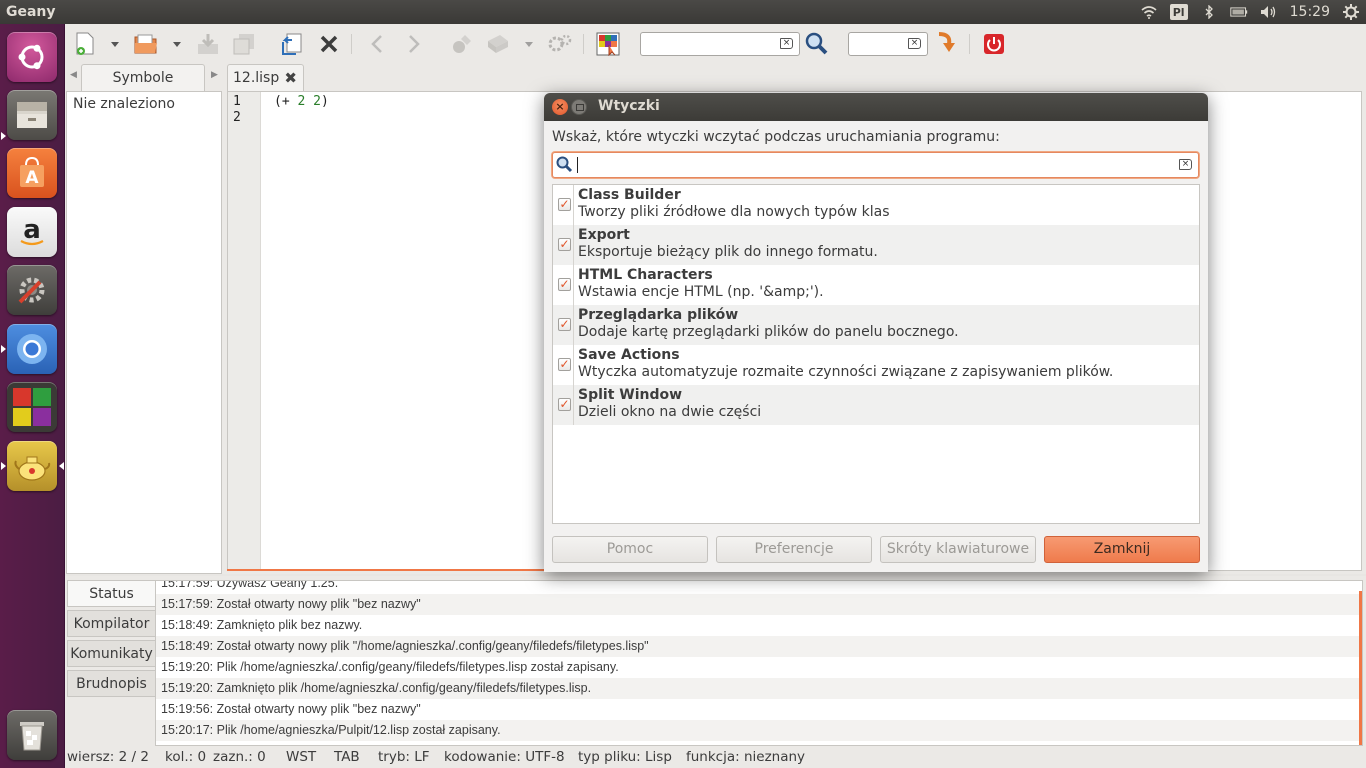  What do you see at coordinates (111, 683) in the screenshot?
I see `tab-scratchpad: Brudnopis` at bounding box center [111, 683].